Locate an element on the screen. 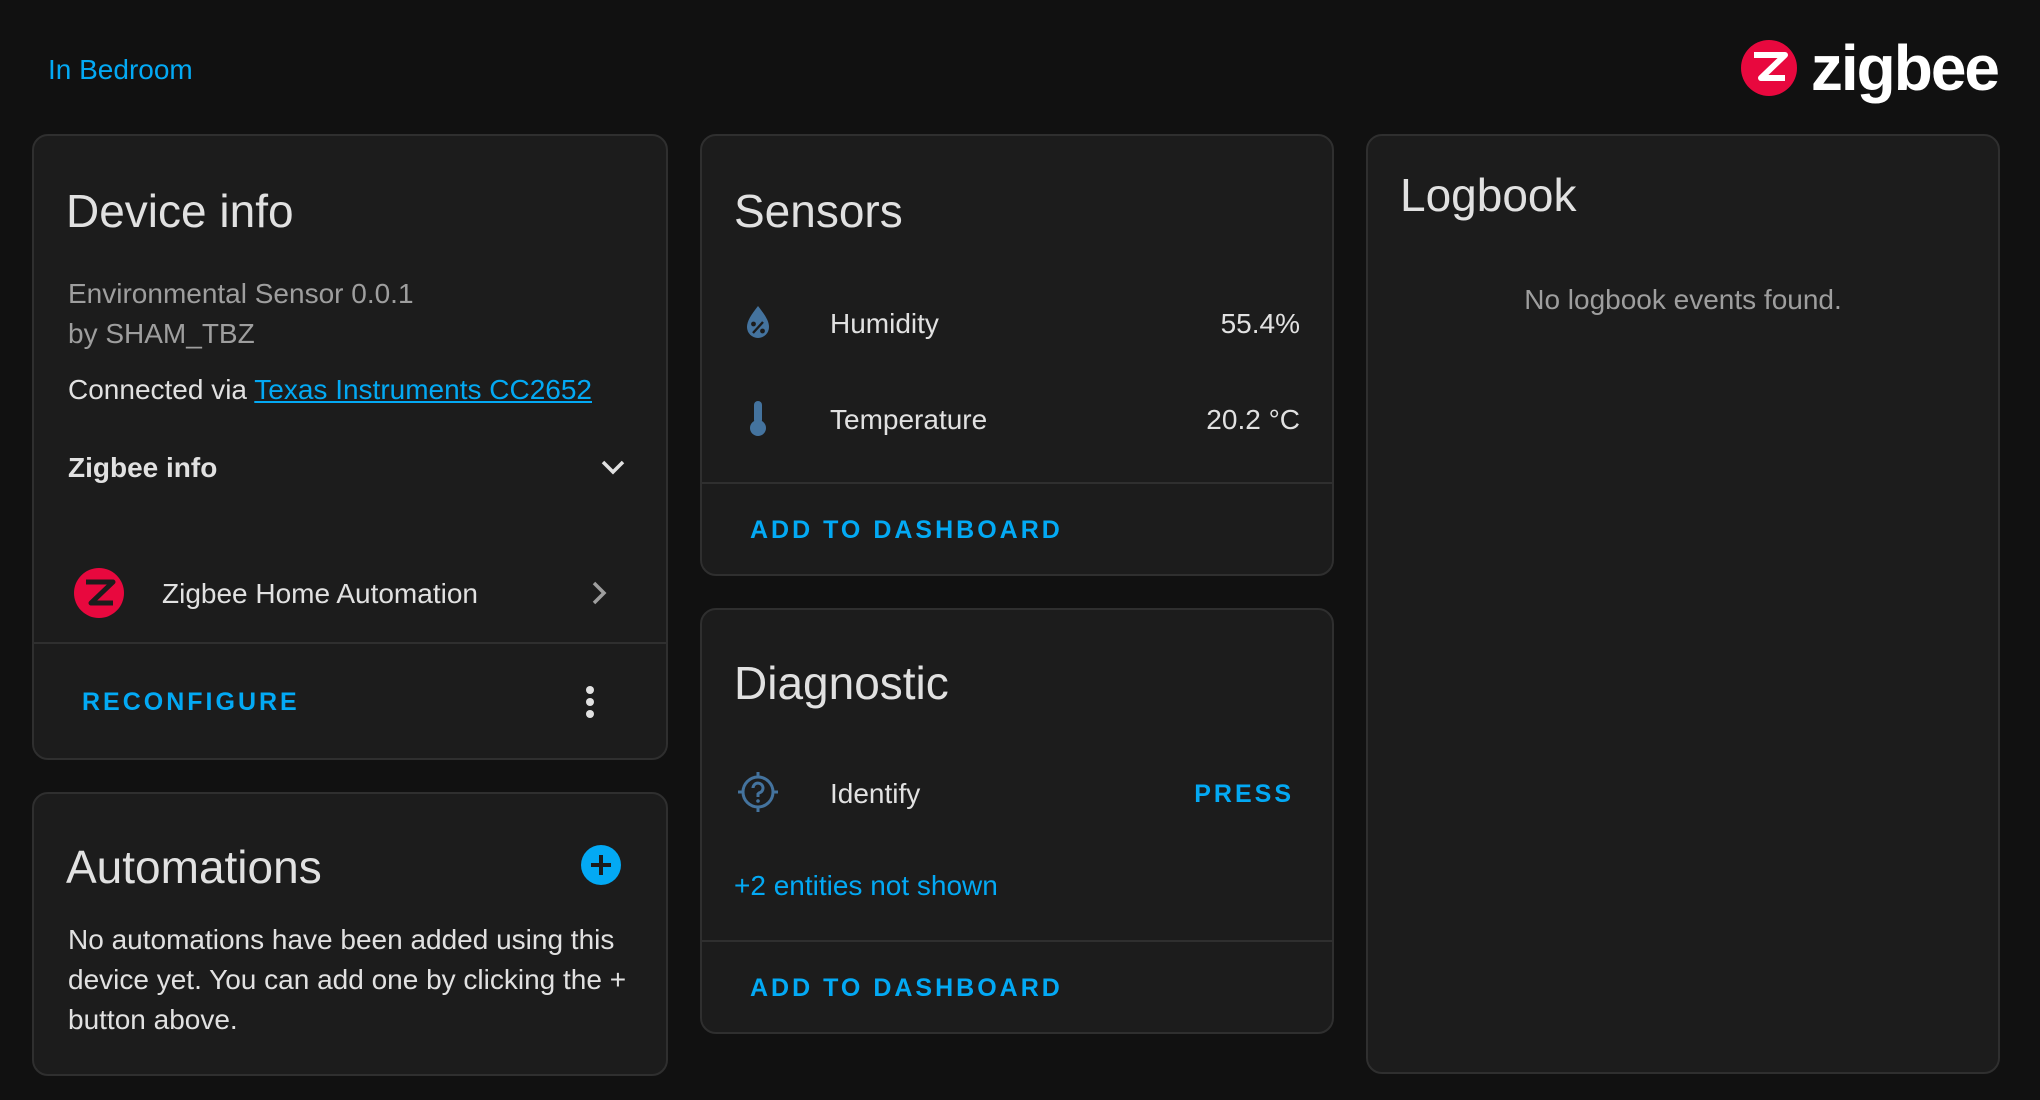 The image size is (2040, 1100). crosshairs-question-icon is located at coordinates (758, 792).